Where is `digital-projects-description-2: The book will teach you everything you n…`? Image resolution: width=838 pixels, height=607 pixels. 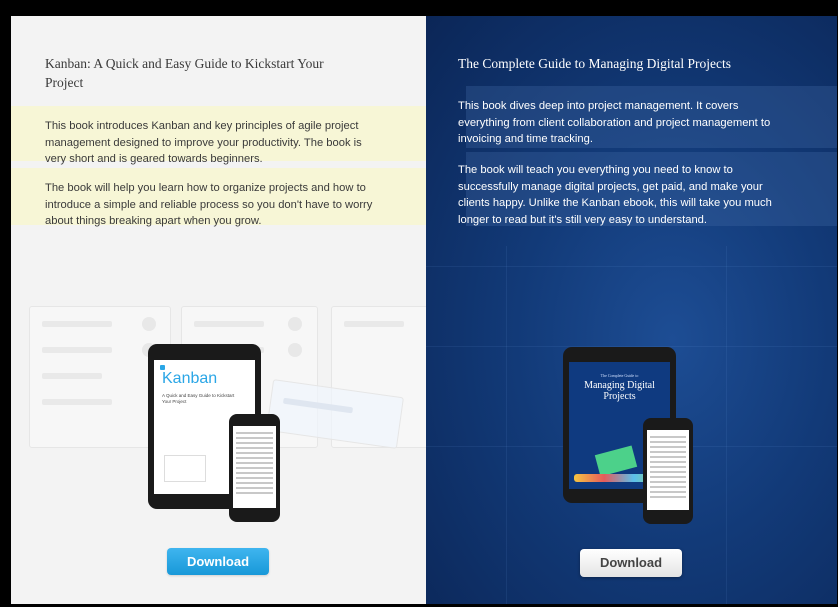
digital-projects-description-2: The book will teach you everything you n… is located at coordinates (615, 195).